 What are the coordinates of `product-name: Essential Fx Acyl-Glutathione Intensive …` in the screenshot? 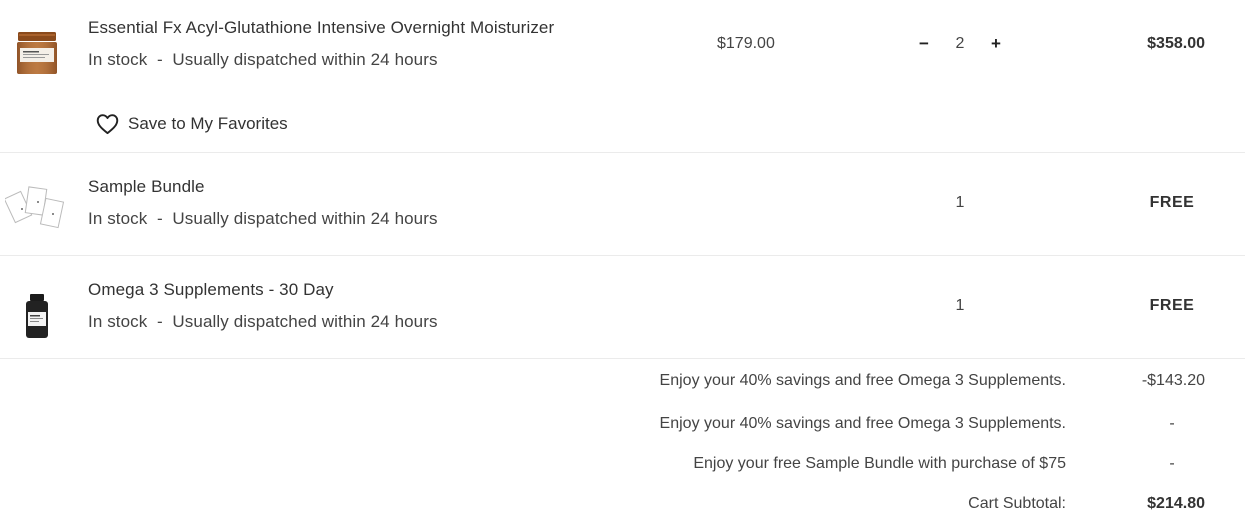 It's located at (321, 28).